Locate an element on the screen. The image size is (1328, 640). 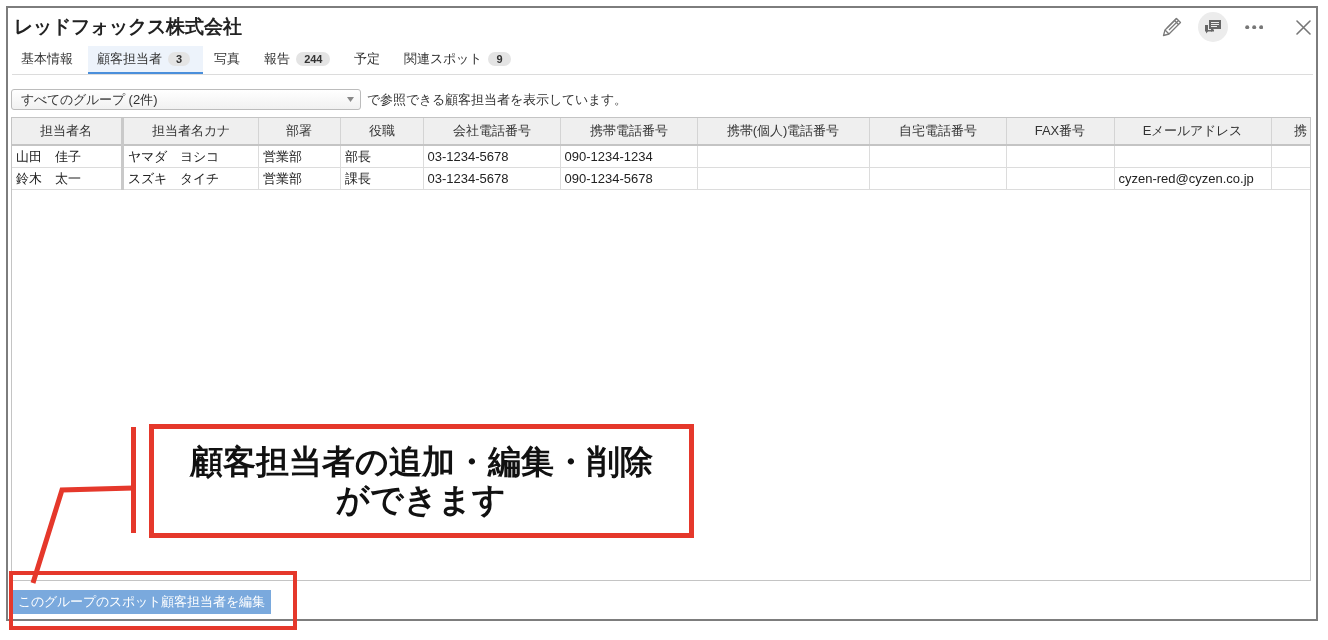
column-header: 携帯電話番号 is located at coordinates (628, 131).